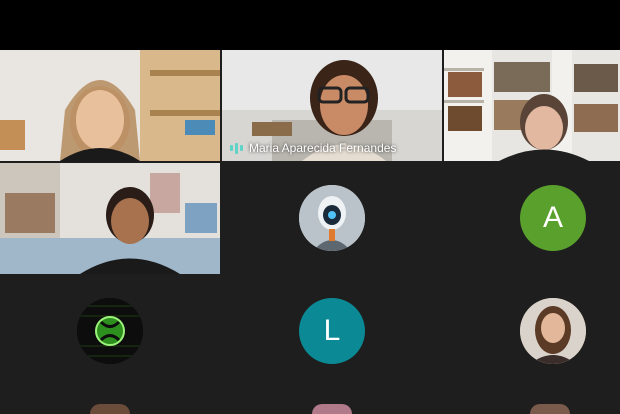 Image resolution: width=620 pixels, height=414 pixels. What do you see at coordinates (236, 148) in the screenshot?
I see `audio-level-icon` at bounding box center [236, 148].